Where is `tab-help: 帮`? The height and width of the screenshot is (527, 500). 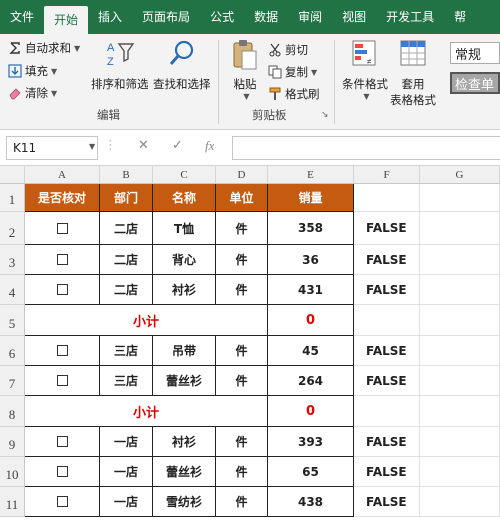 tab-help: 帮 is located at coordinates (460, 17).